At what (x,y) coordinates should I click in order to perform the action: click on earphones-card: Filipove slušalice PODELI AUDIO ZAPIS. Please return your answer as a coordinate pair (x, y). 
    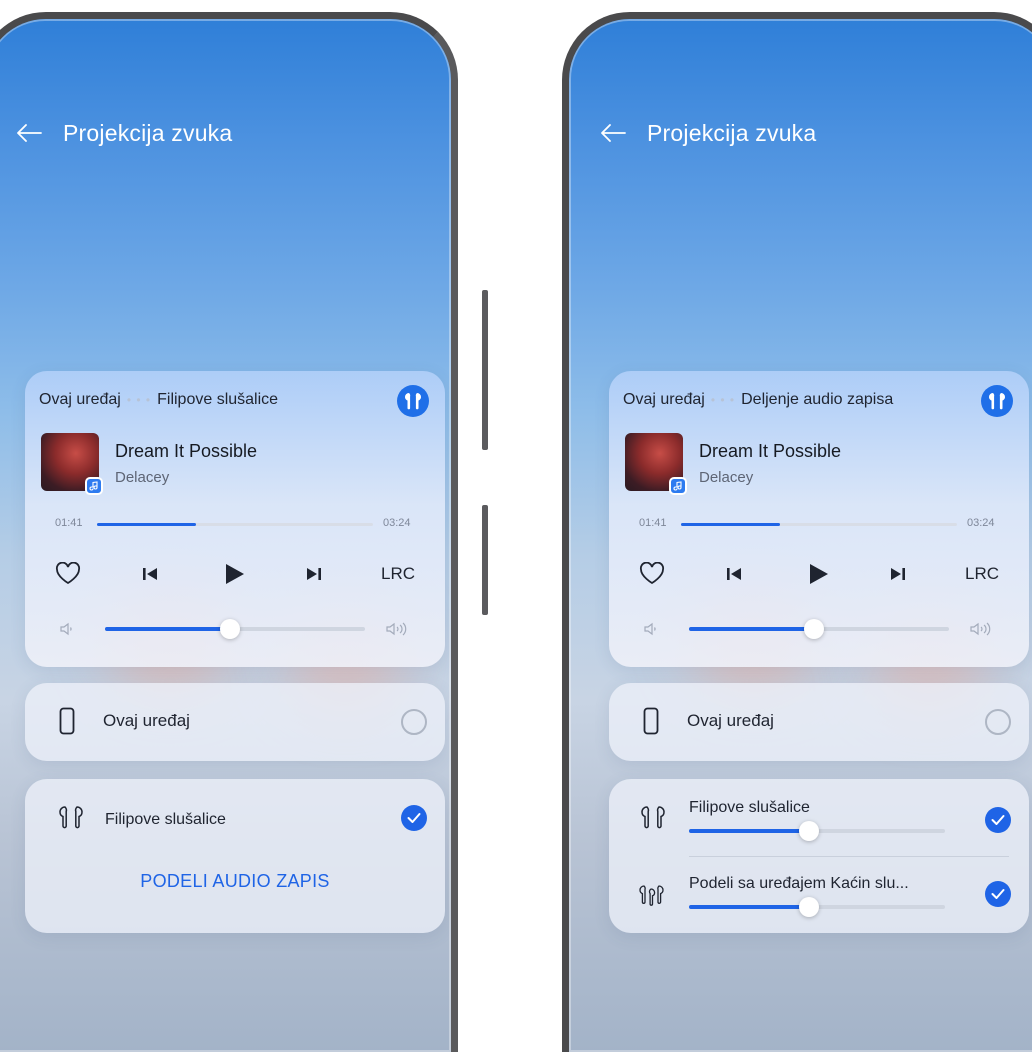
    Looking at the image, I should click on (235, 856).